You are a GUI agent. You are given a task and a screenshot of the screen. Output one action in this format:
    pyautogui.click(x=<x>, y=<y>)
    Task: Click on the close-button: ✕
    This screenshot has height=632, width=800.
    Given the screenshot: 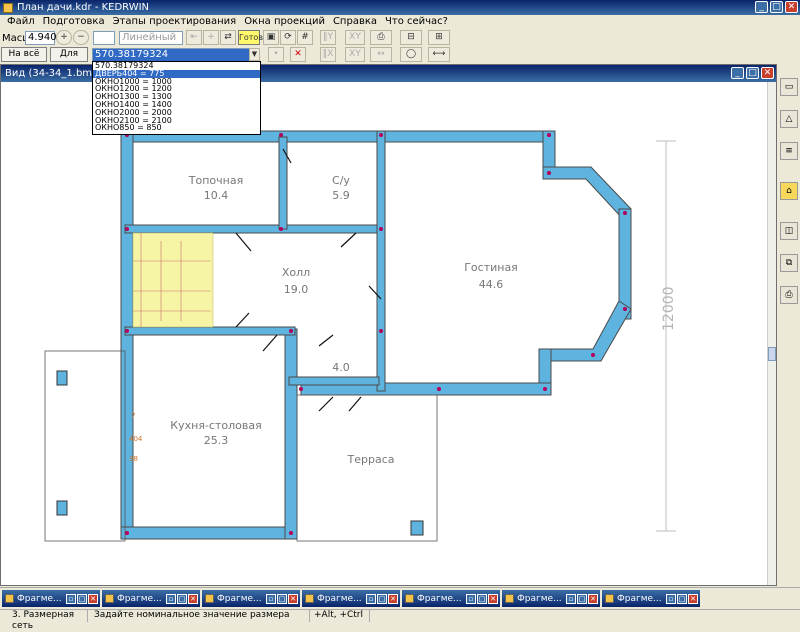 What is the action you would take?
    pyautogui.click(x=791, y=7)
    